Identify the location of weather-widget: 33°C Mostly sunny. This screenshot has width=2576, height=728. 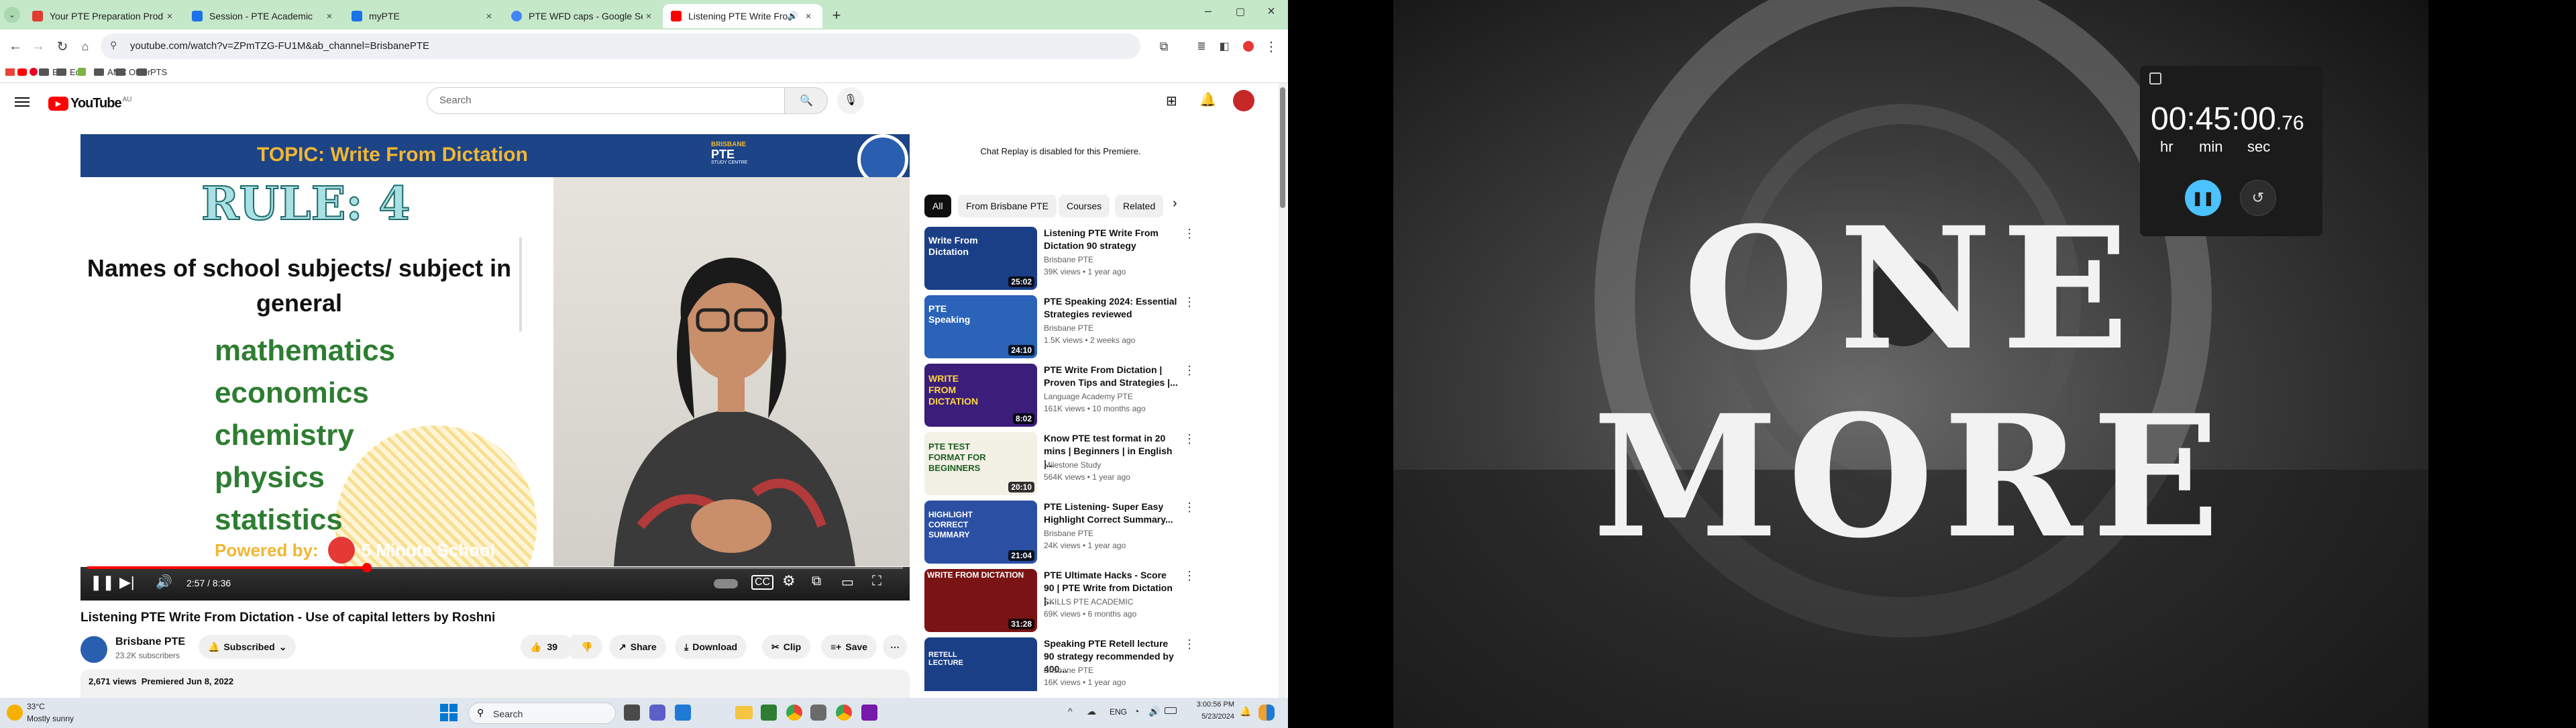
(47, 713).